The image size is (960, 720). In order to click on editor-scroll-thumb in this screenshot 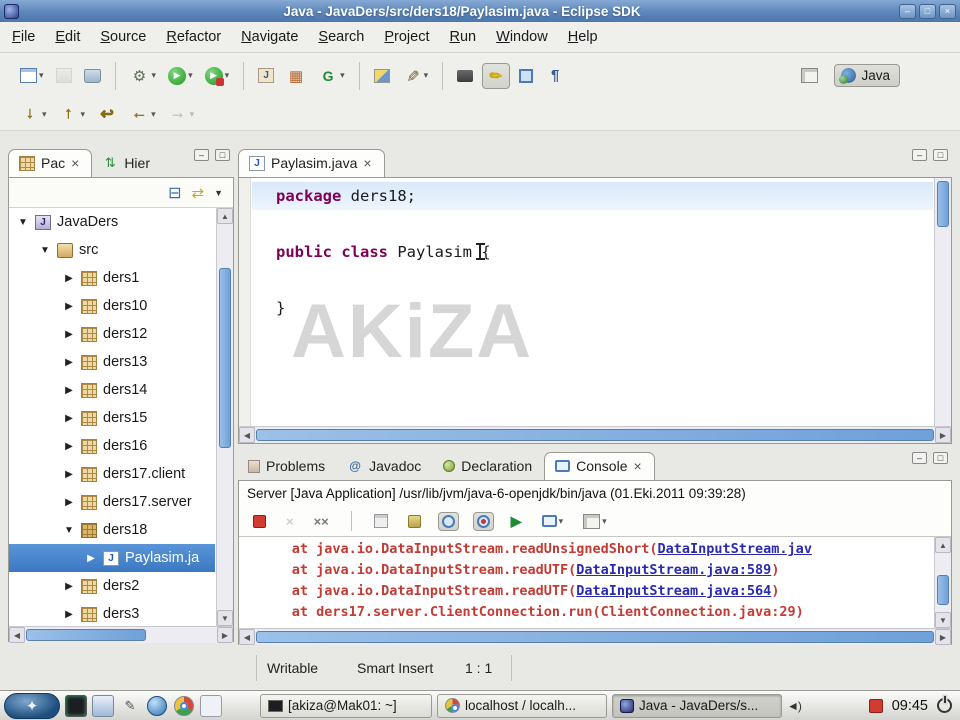, I will do `click(943, 204)`.